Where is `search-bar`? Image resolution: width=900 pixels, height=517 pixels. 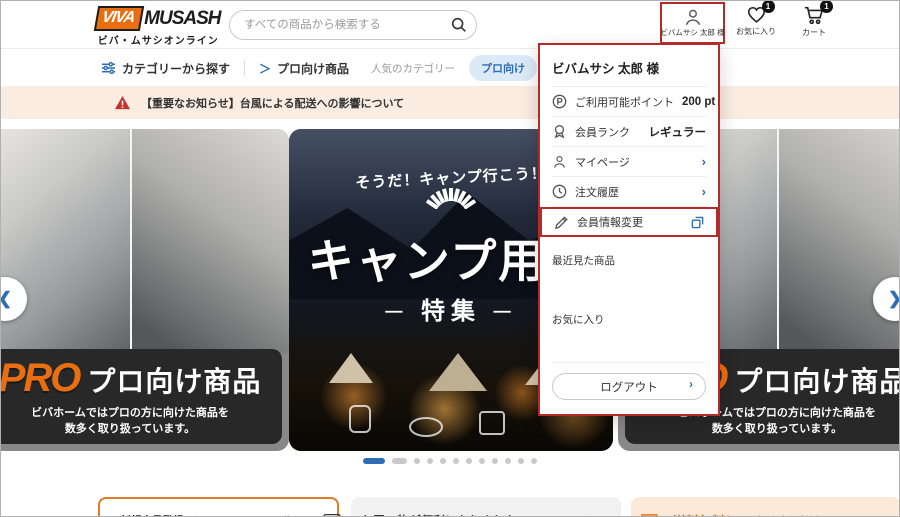
search-bar is located at coordinates (353, 25).